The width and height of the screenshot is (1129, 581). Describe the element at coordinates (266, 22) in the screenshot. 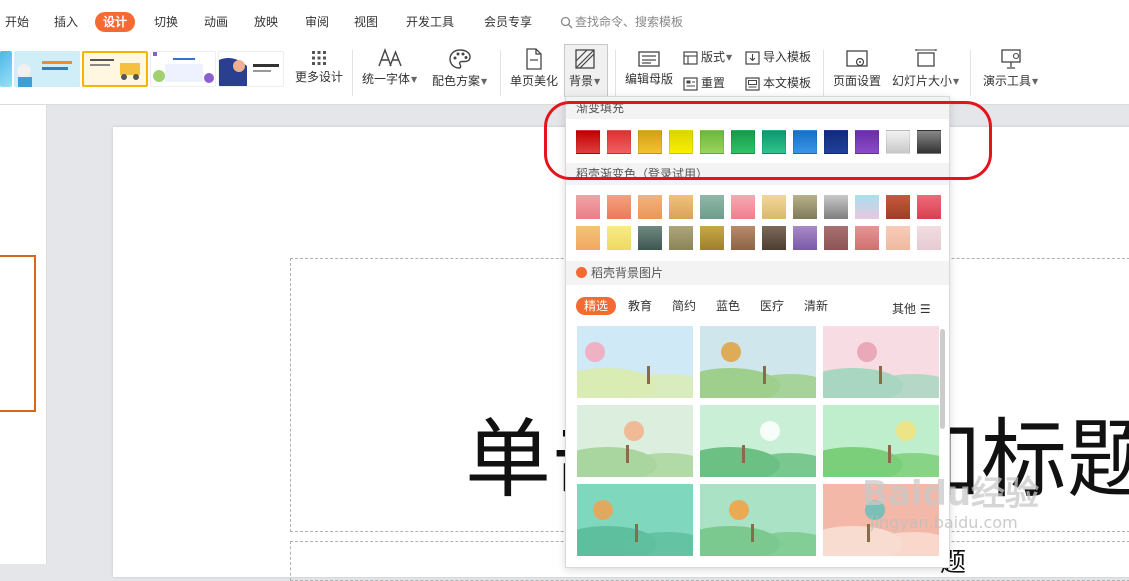

I see `menu-slideshow: 放映` at that location.